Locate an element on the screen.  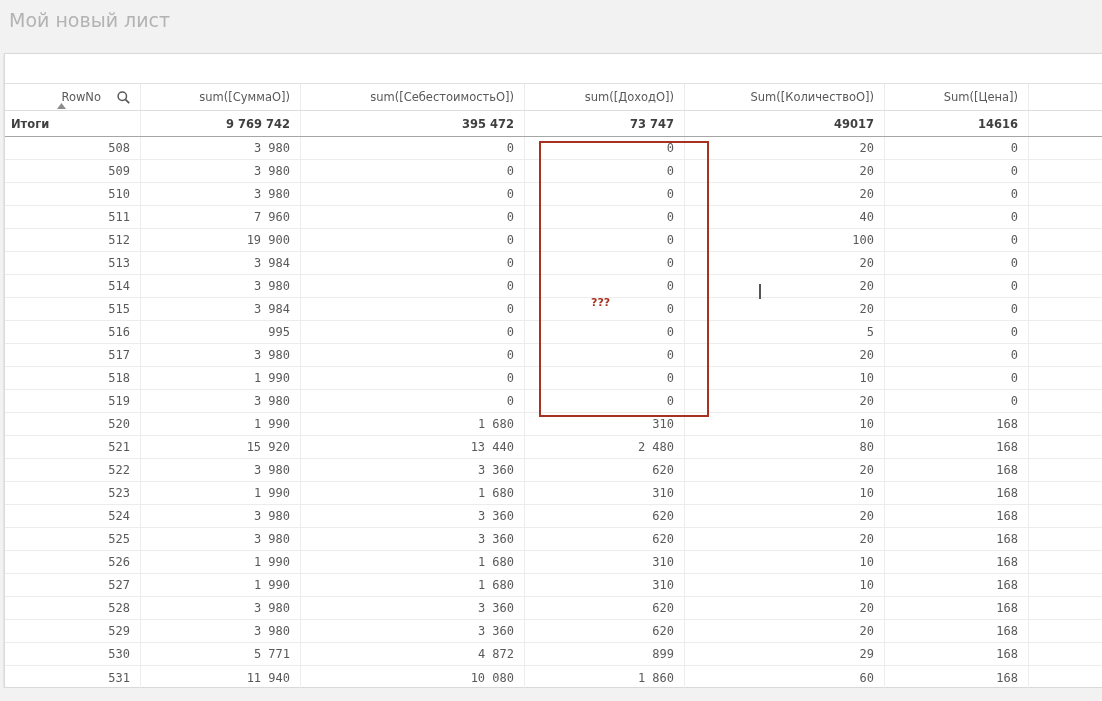
table-cell: 516 is located at coordinates (119, 332).